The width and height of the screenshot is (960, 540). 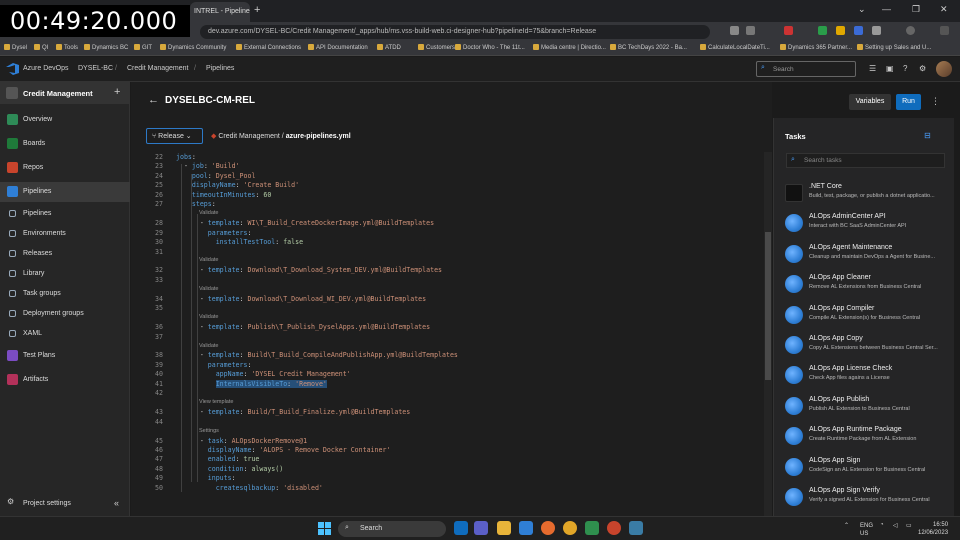 I want to click on history-icon, so click(x=734, y=30).